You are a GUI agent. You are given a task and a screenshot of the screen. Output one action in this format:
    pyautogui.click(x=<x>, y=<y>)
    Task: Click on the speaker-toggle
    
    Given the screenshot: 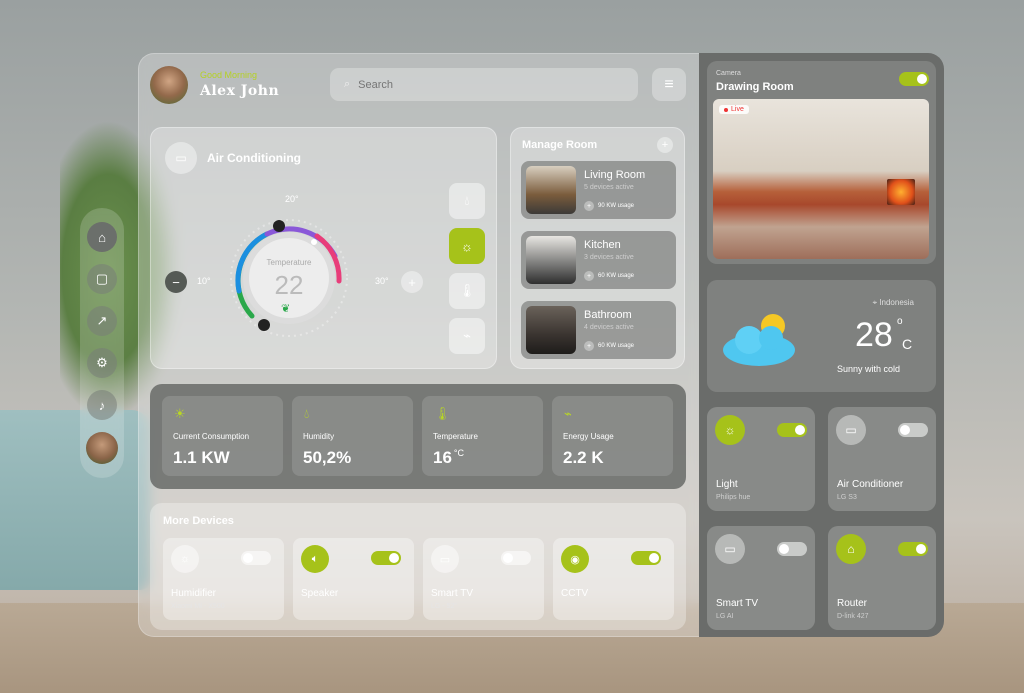 What is the action you would take?
    pyautogui.click(x=386, y=558)
    